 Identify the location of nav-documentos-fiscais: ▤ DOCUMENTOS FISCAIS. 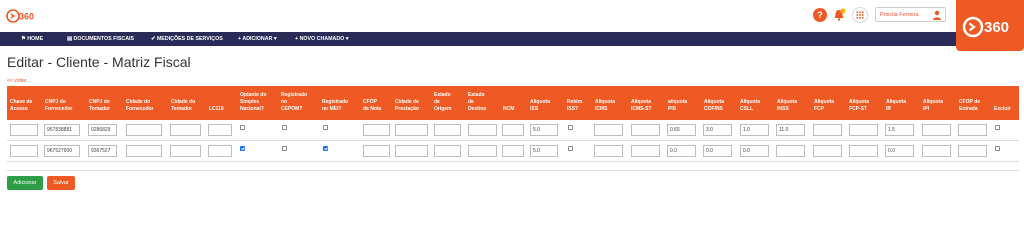
(100, 39).